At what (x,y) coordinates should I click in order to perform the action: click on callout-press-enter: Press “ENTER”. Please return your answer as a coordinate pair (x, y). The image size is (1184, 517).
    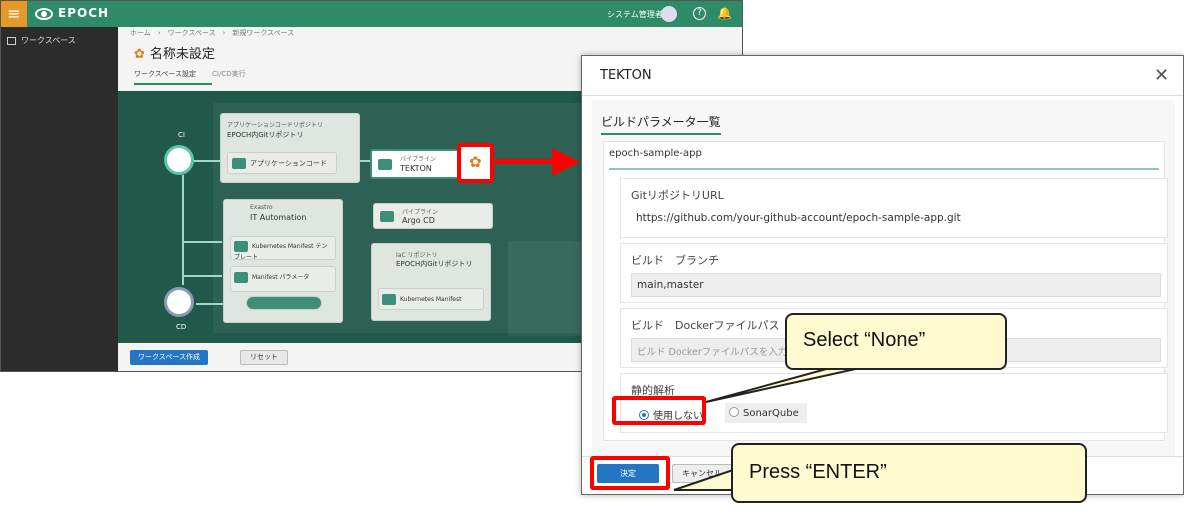
    Looking at the image, I should click on (909, 473).